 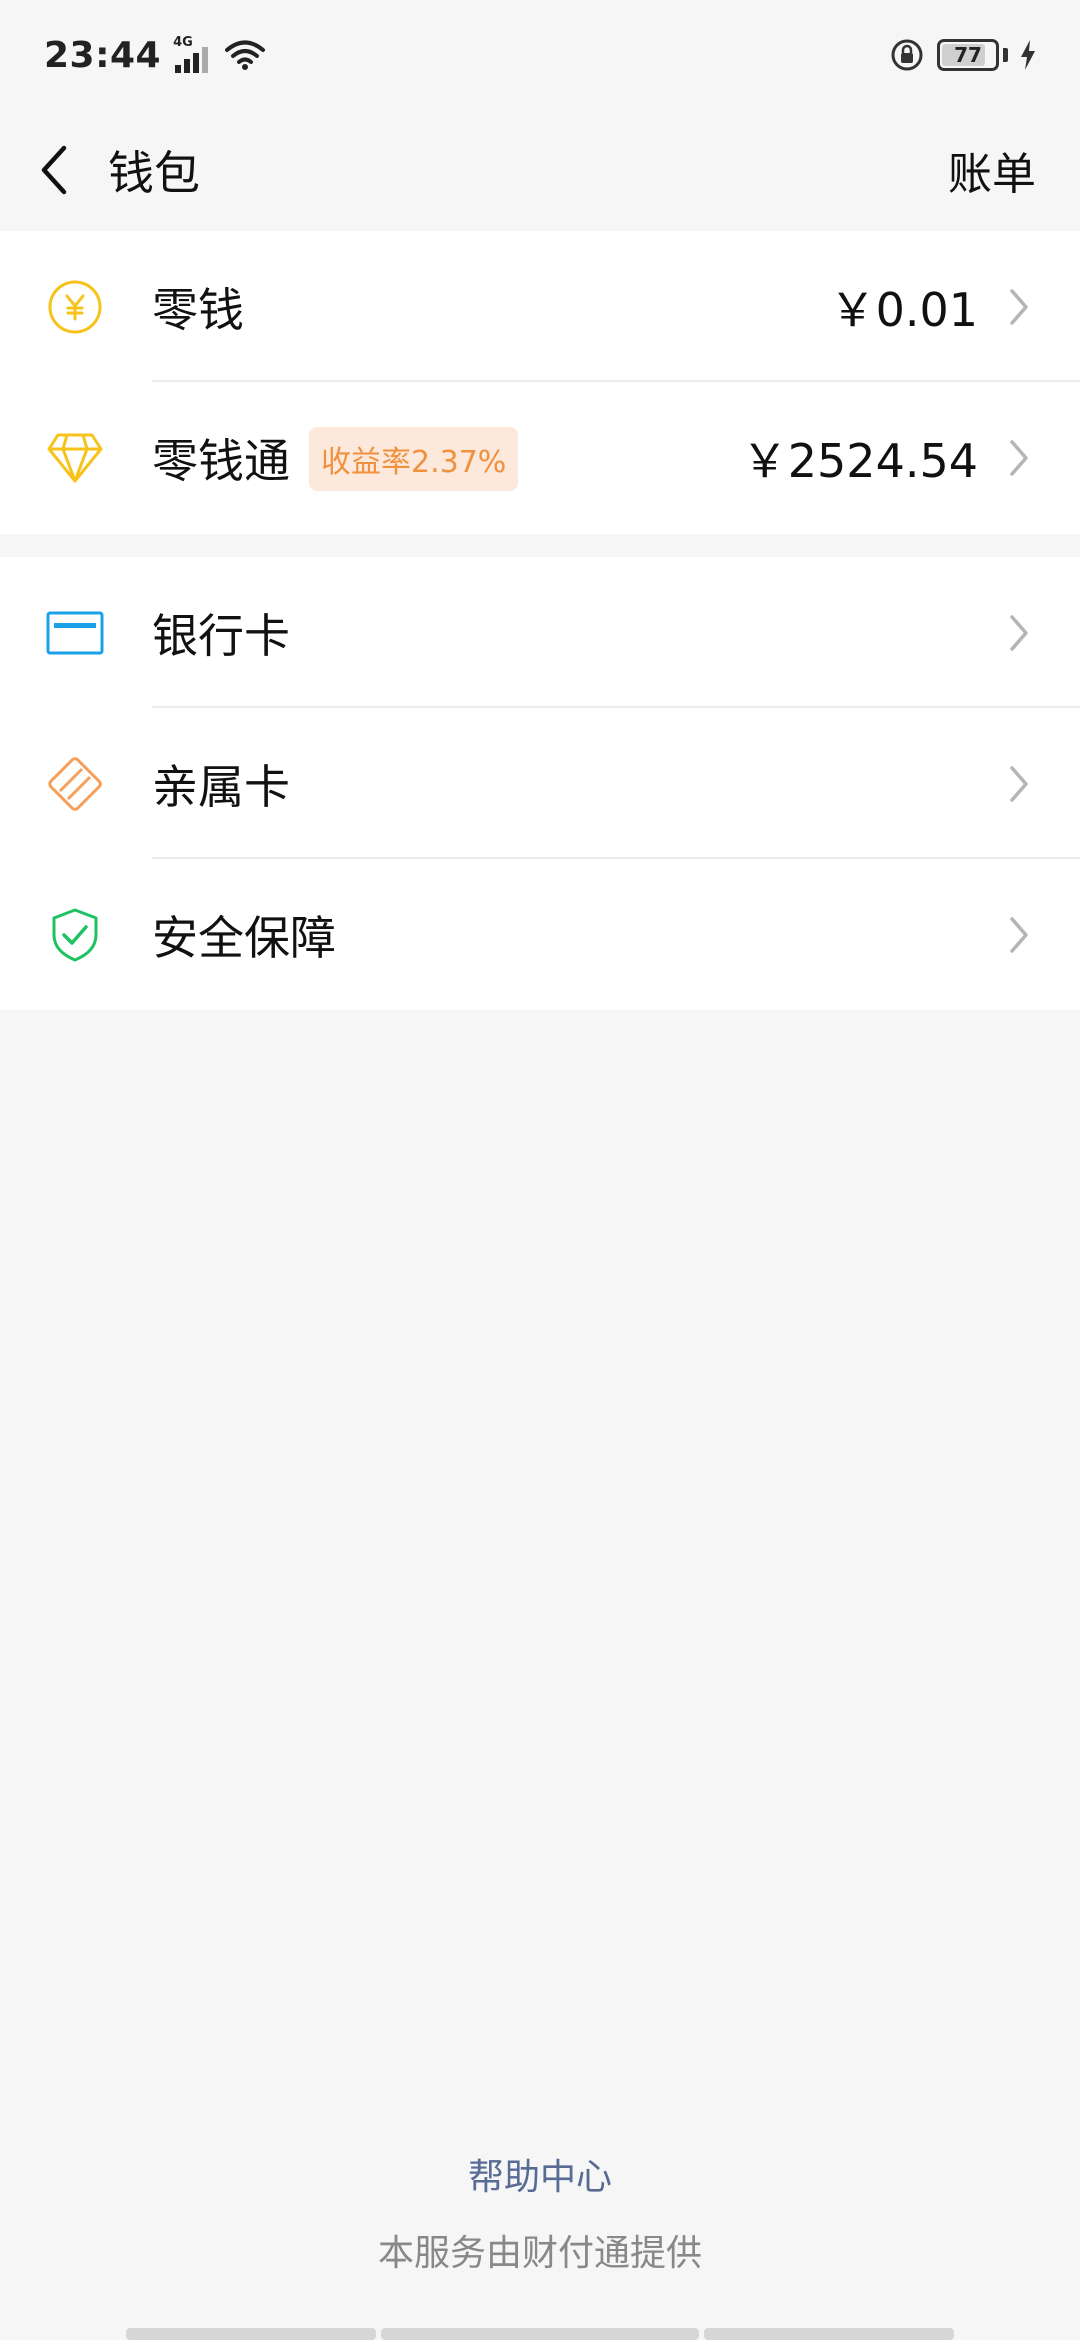 What do you see at coordinates (1028, 55) in the screenshot?
I see `charging-icon` at bounding box center [1028, 55].